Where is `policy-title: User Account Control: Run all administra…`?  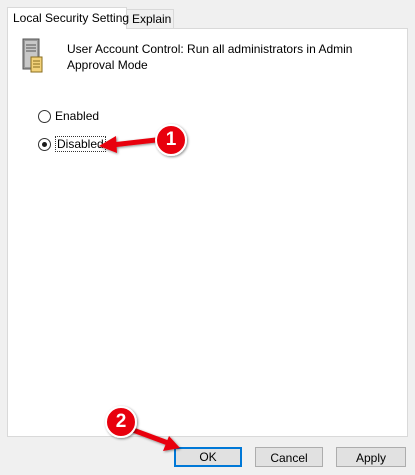
policy-title: User Account Control: Run all administra… is located at coordinates (210, 57).